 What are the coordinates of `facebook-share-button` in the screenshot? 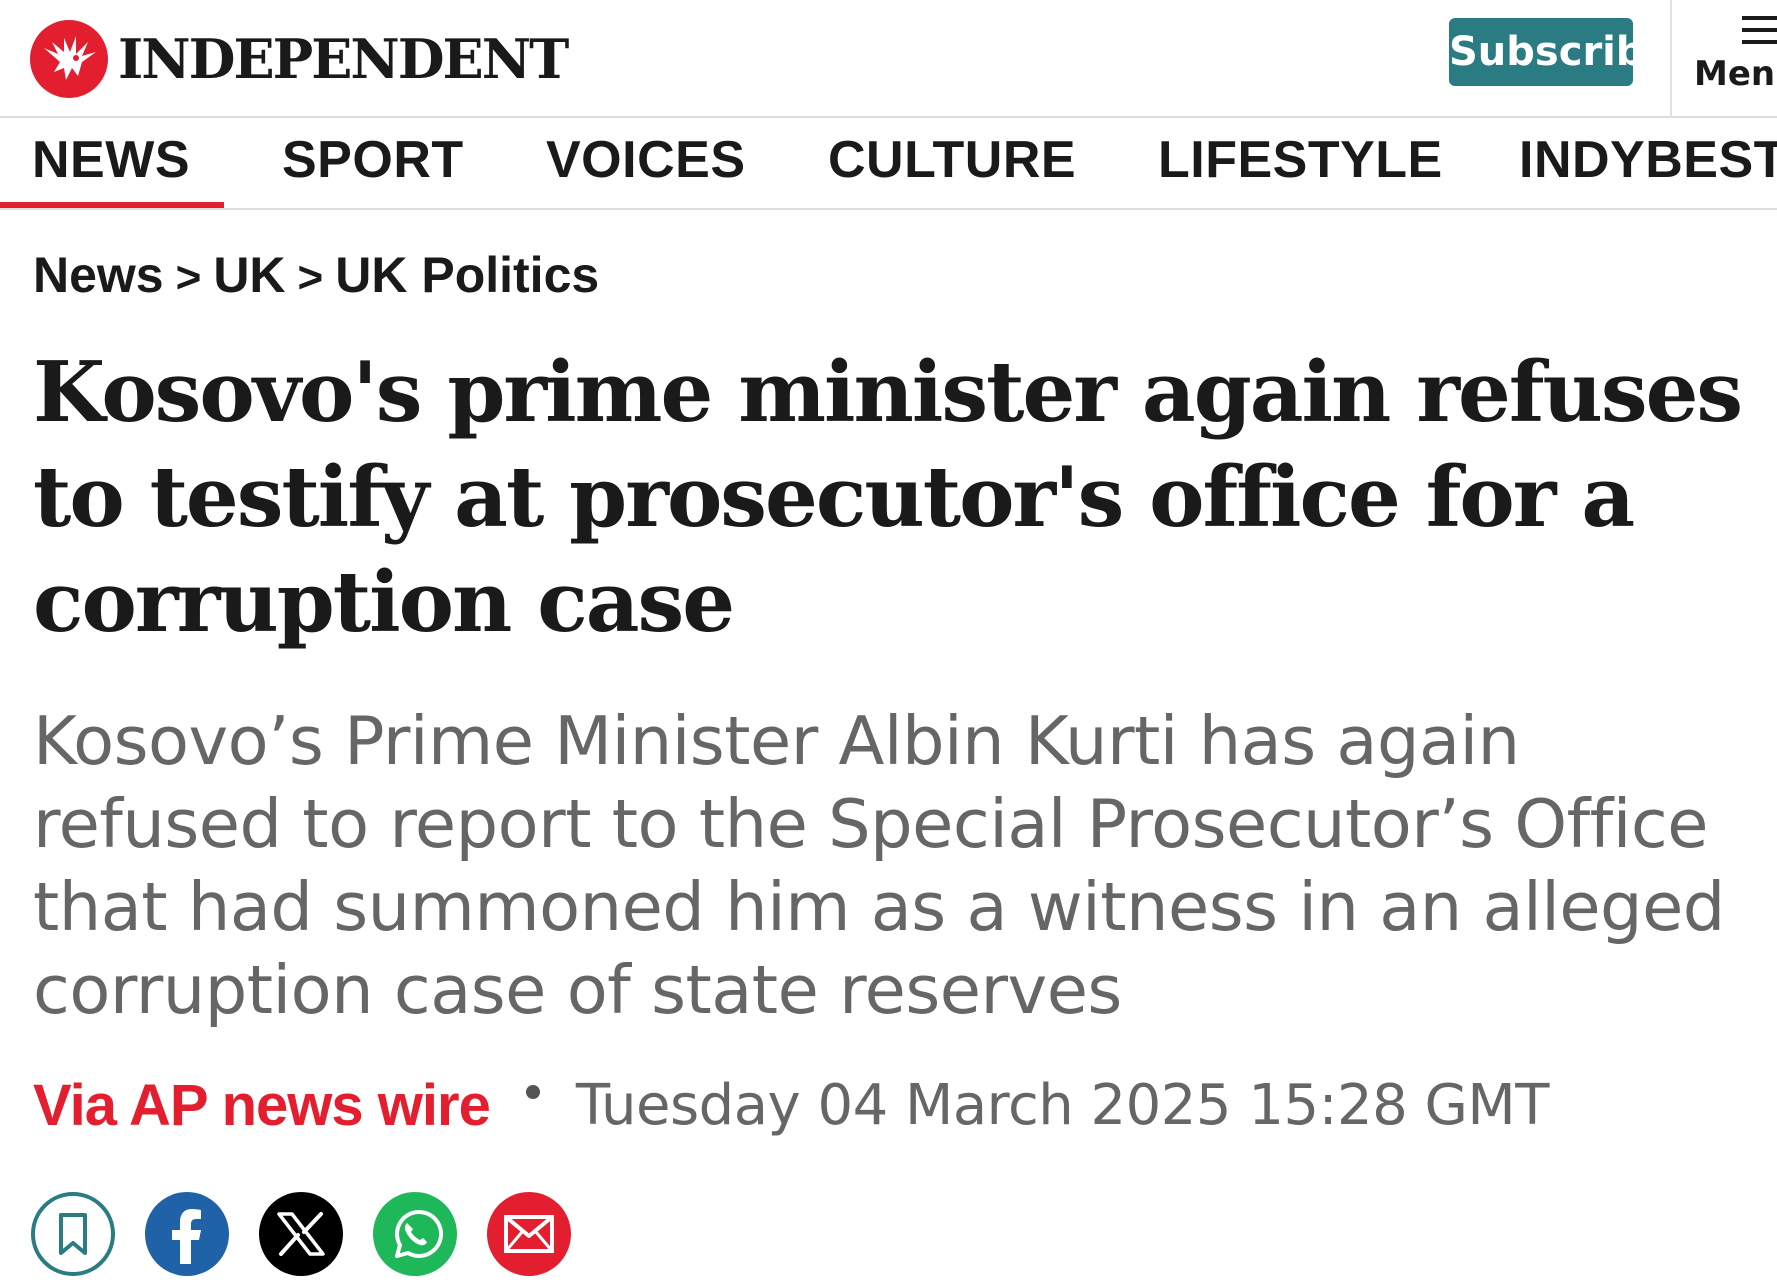 It's located at (187, 1234).